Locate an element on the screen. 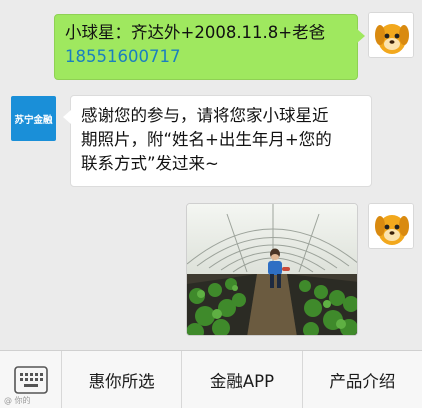 This screenshot has height=408, width=422. menu-item-product-intro: 产品介绍 is located at coordinates (362, 379).